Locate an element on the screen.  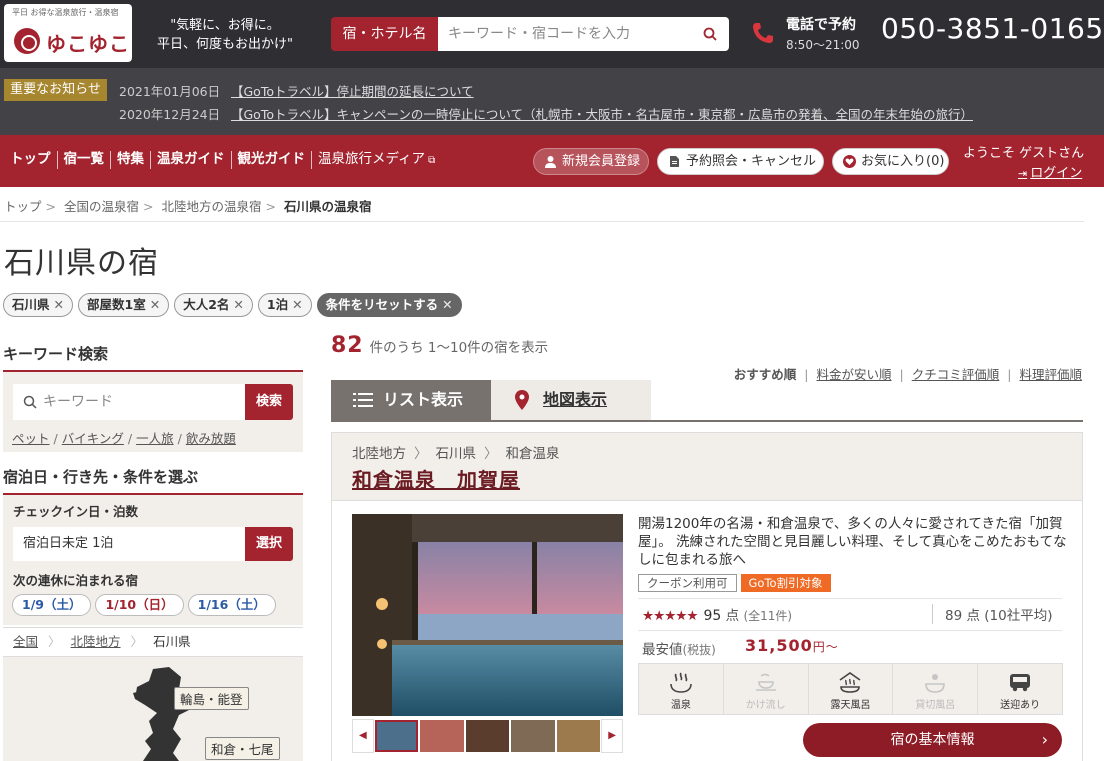
reset-filters-chip: 条件をリセットする ✕ is located at coordinates (389, 305).